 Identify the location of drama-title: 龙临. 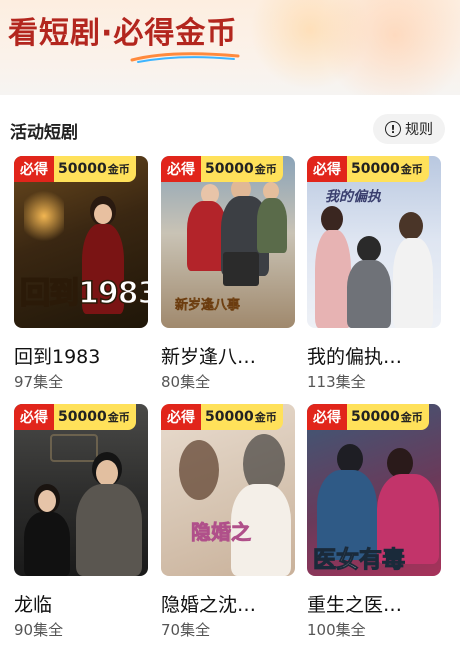
(81, 603).